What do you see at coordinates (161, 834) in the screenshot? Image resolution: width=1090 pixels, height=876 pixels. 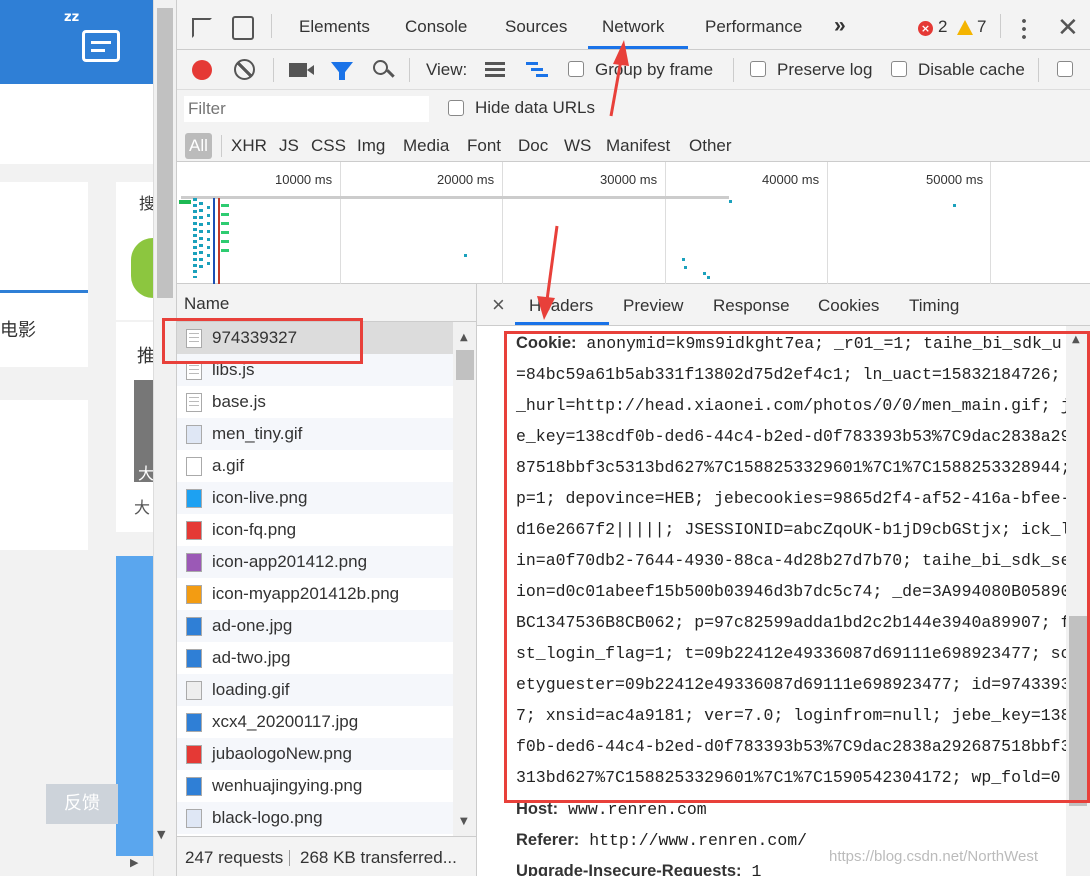 I see `scroll-down-arrow: ▼` at bounding box center [161, 834].